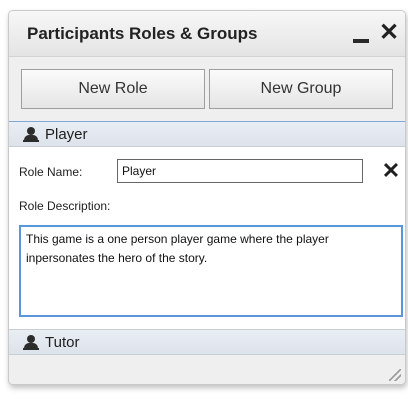 The image size is (408, 399). I want to click on role-name-input, so click(240, 171).